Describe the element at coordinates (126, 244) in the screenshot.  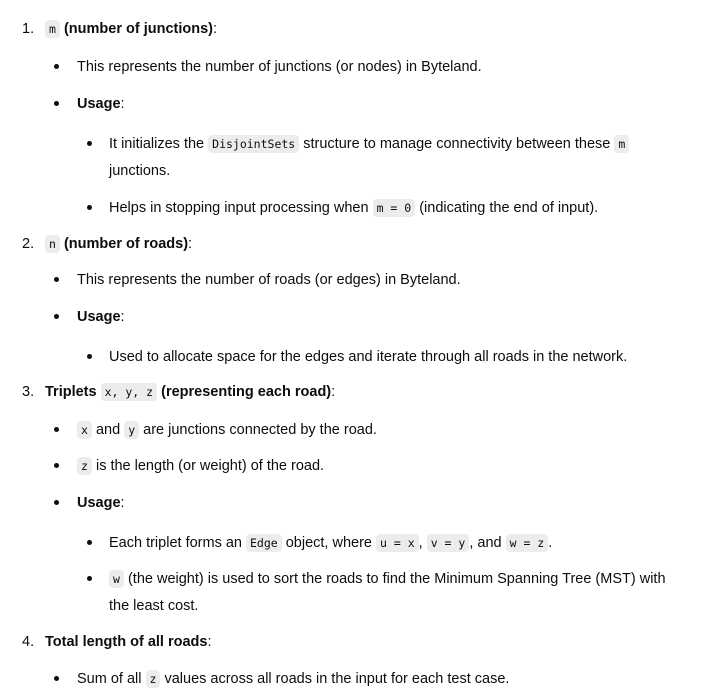
I see `heading-text: (number of roads)` at that location.